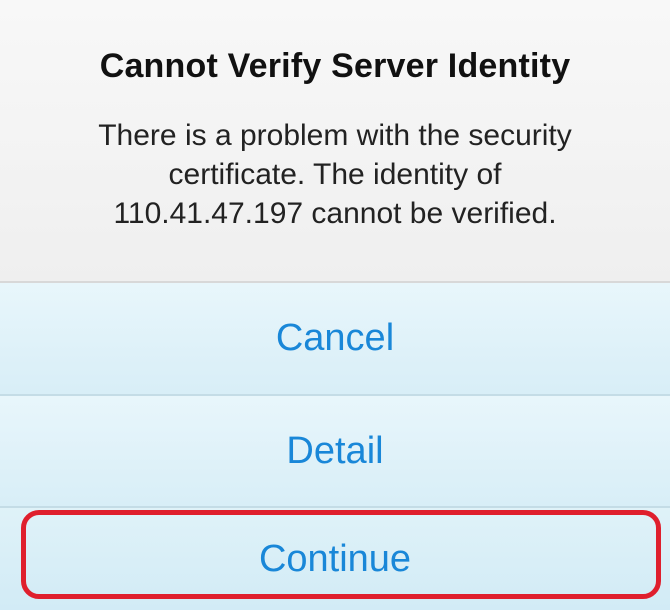 The height and width of the screenshot is (610, 670). Describe the element at coordinates (335, 66) in the screenshot. I see `alert-title: Cannot Verify Server Identity` at that location.